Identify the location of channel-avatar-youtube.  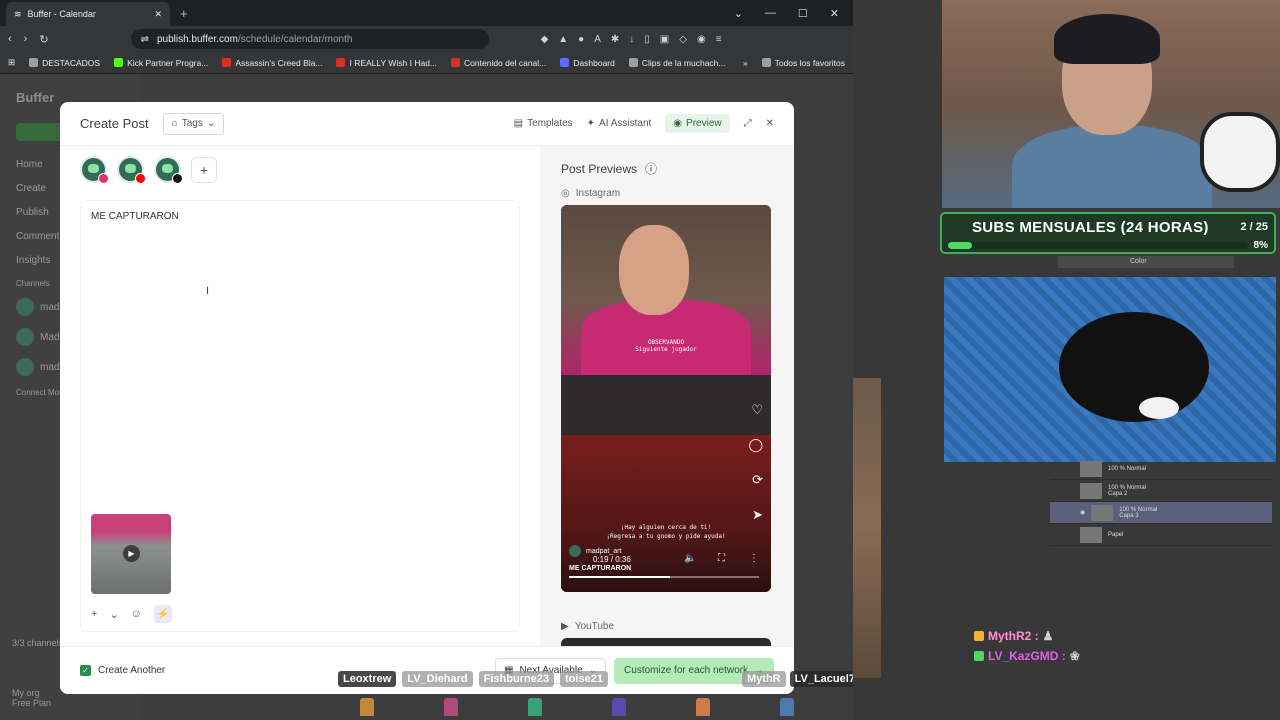
(131, 170).